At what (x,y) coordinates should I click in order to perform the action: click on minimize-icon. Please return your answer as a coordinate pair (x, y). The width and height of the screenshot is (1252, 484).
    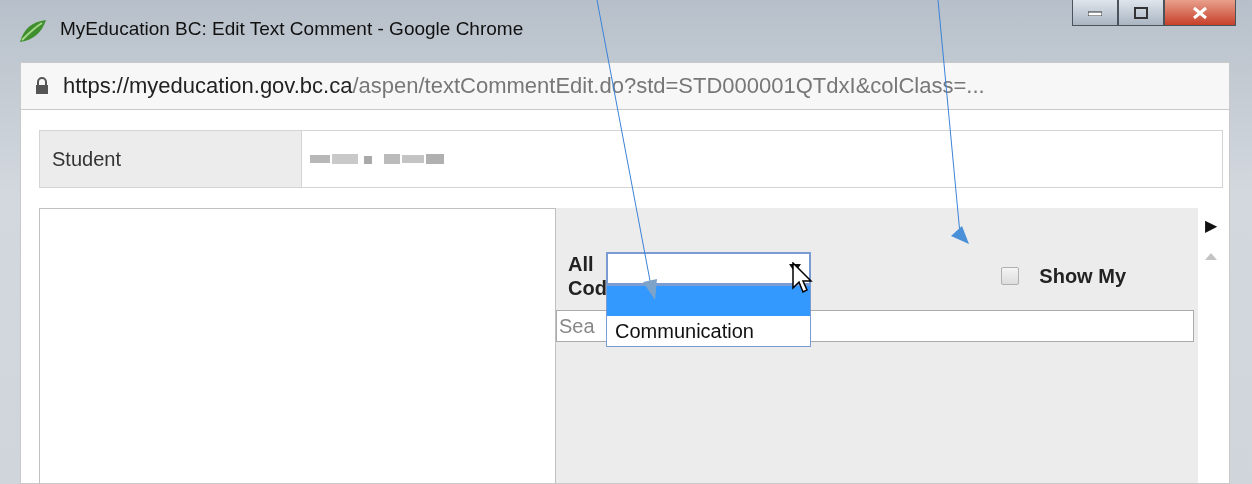
    Looking at the image, I should click on (1095, 12).